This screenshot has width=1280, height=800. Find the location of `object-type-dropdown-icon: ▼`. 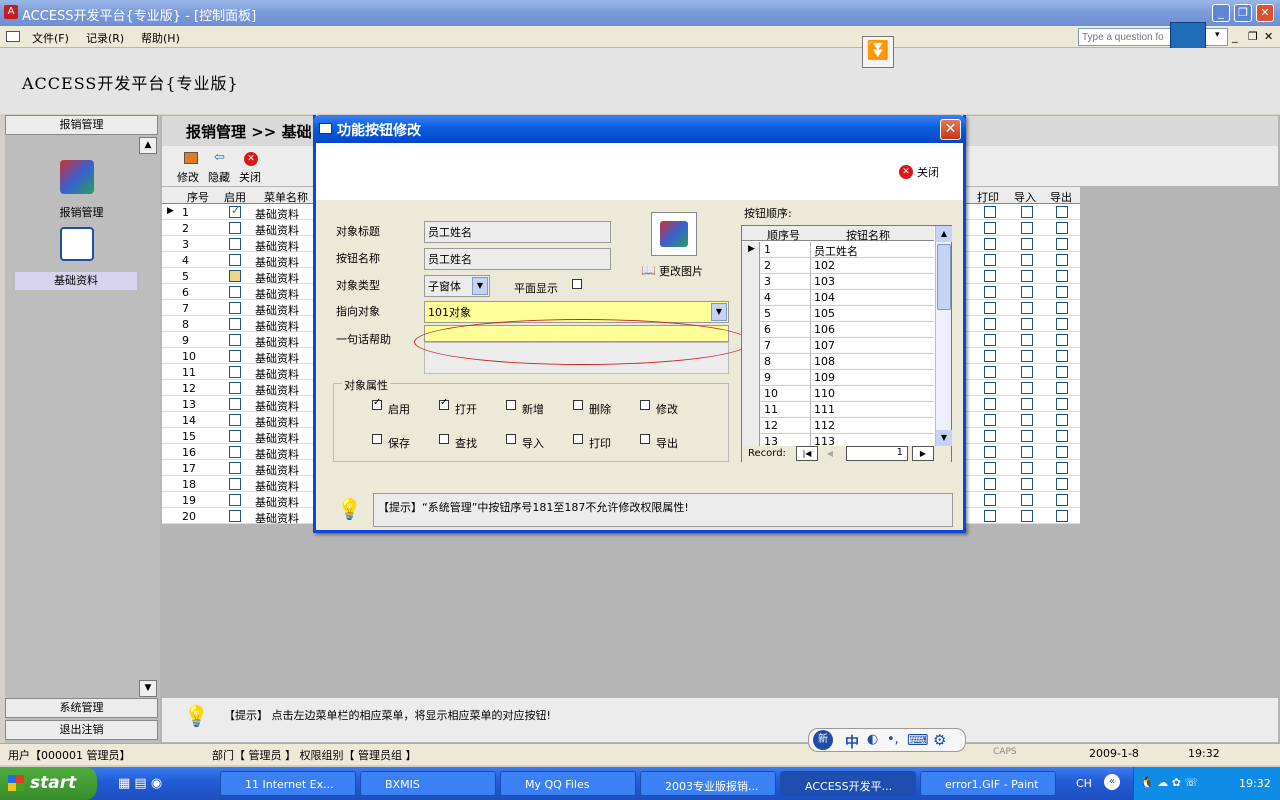

object-type-dropdown-icon: ▼ is located at coordinates (480, 286).